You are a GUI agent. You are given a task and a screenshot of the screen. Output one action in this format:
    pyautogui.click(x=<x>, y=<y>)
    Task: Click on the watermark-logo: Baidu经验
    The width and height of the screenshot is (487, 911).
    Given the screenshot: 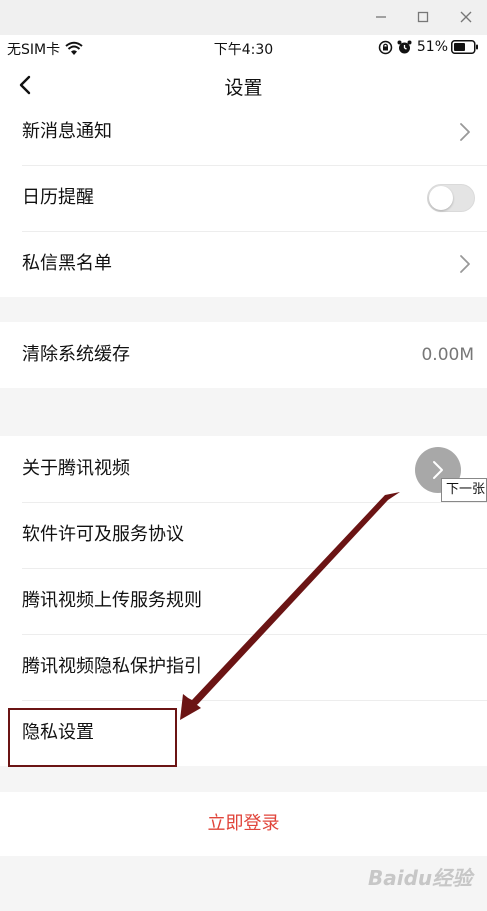 What is the action you would take?
    pyautogui.click(x=420, y=878)
    